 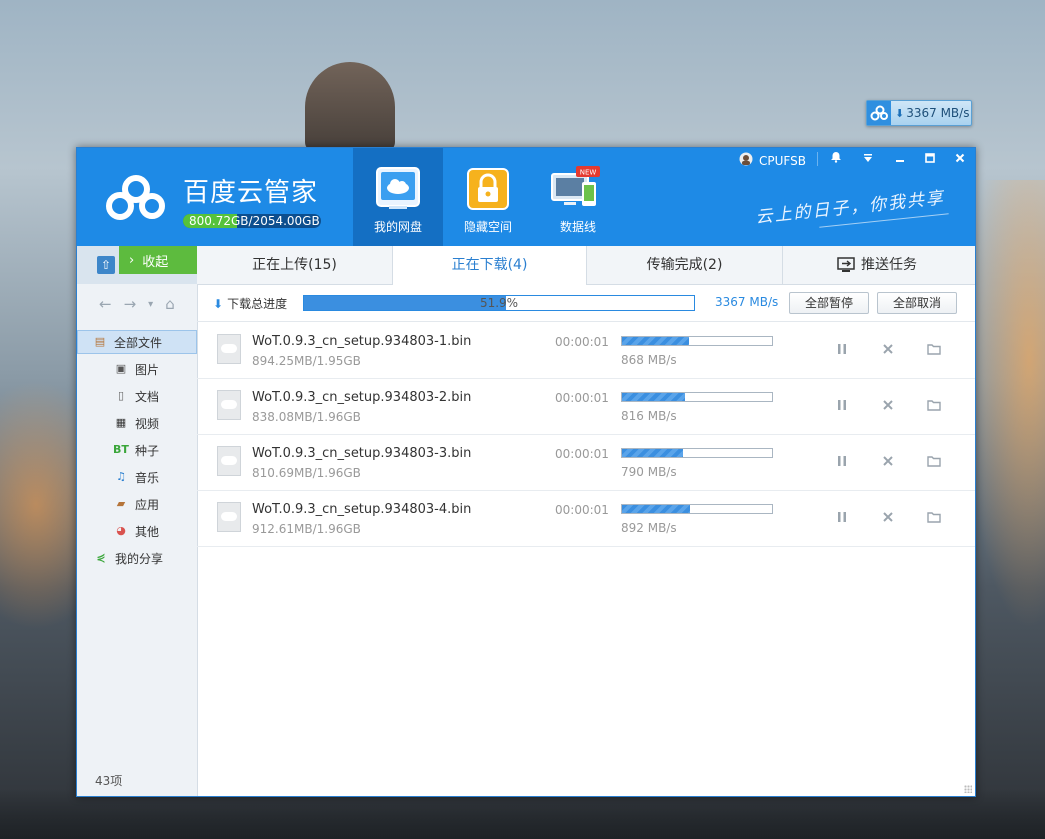 I want to click on sidebar-item-label: 种子, so click(x=147, y=450).